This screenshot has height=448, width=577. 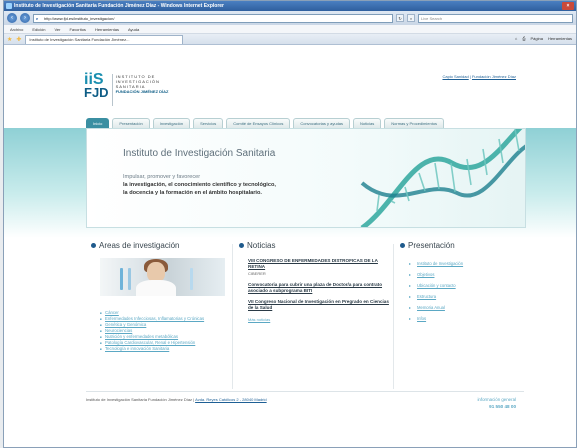 What do you see at coordinates (495, 18) in the screenshot?
I see `search-input: Live Search` at bounding box center [495, 18].